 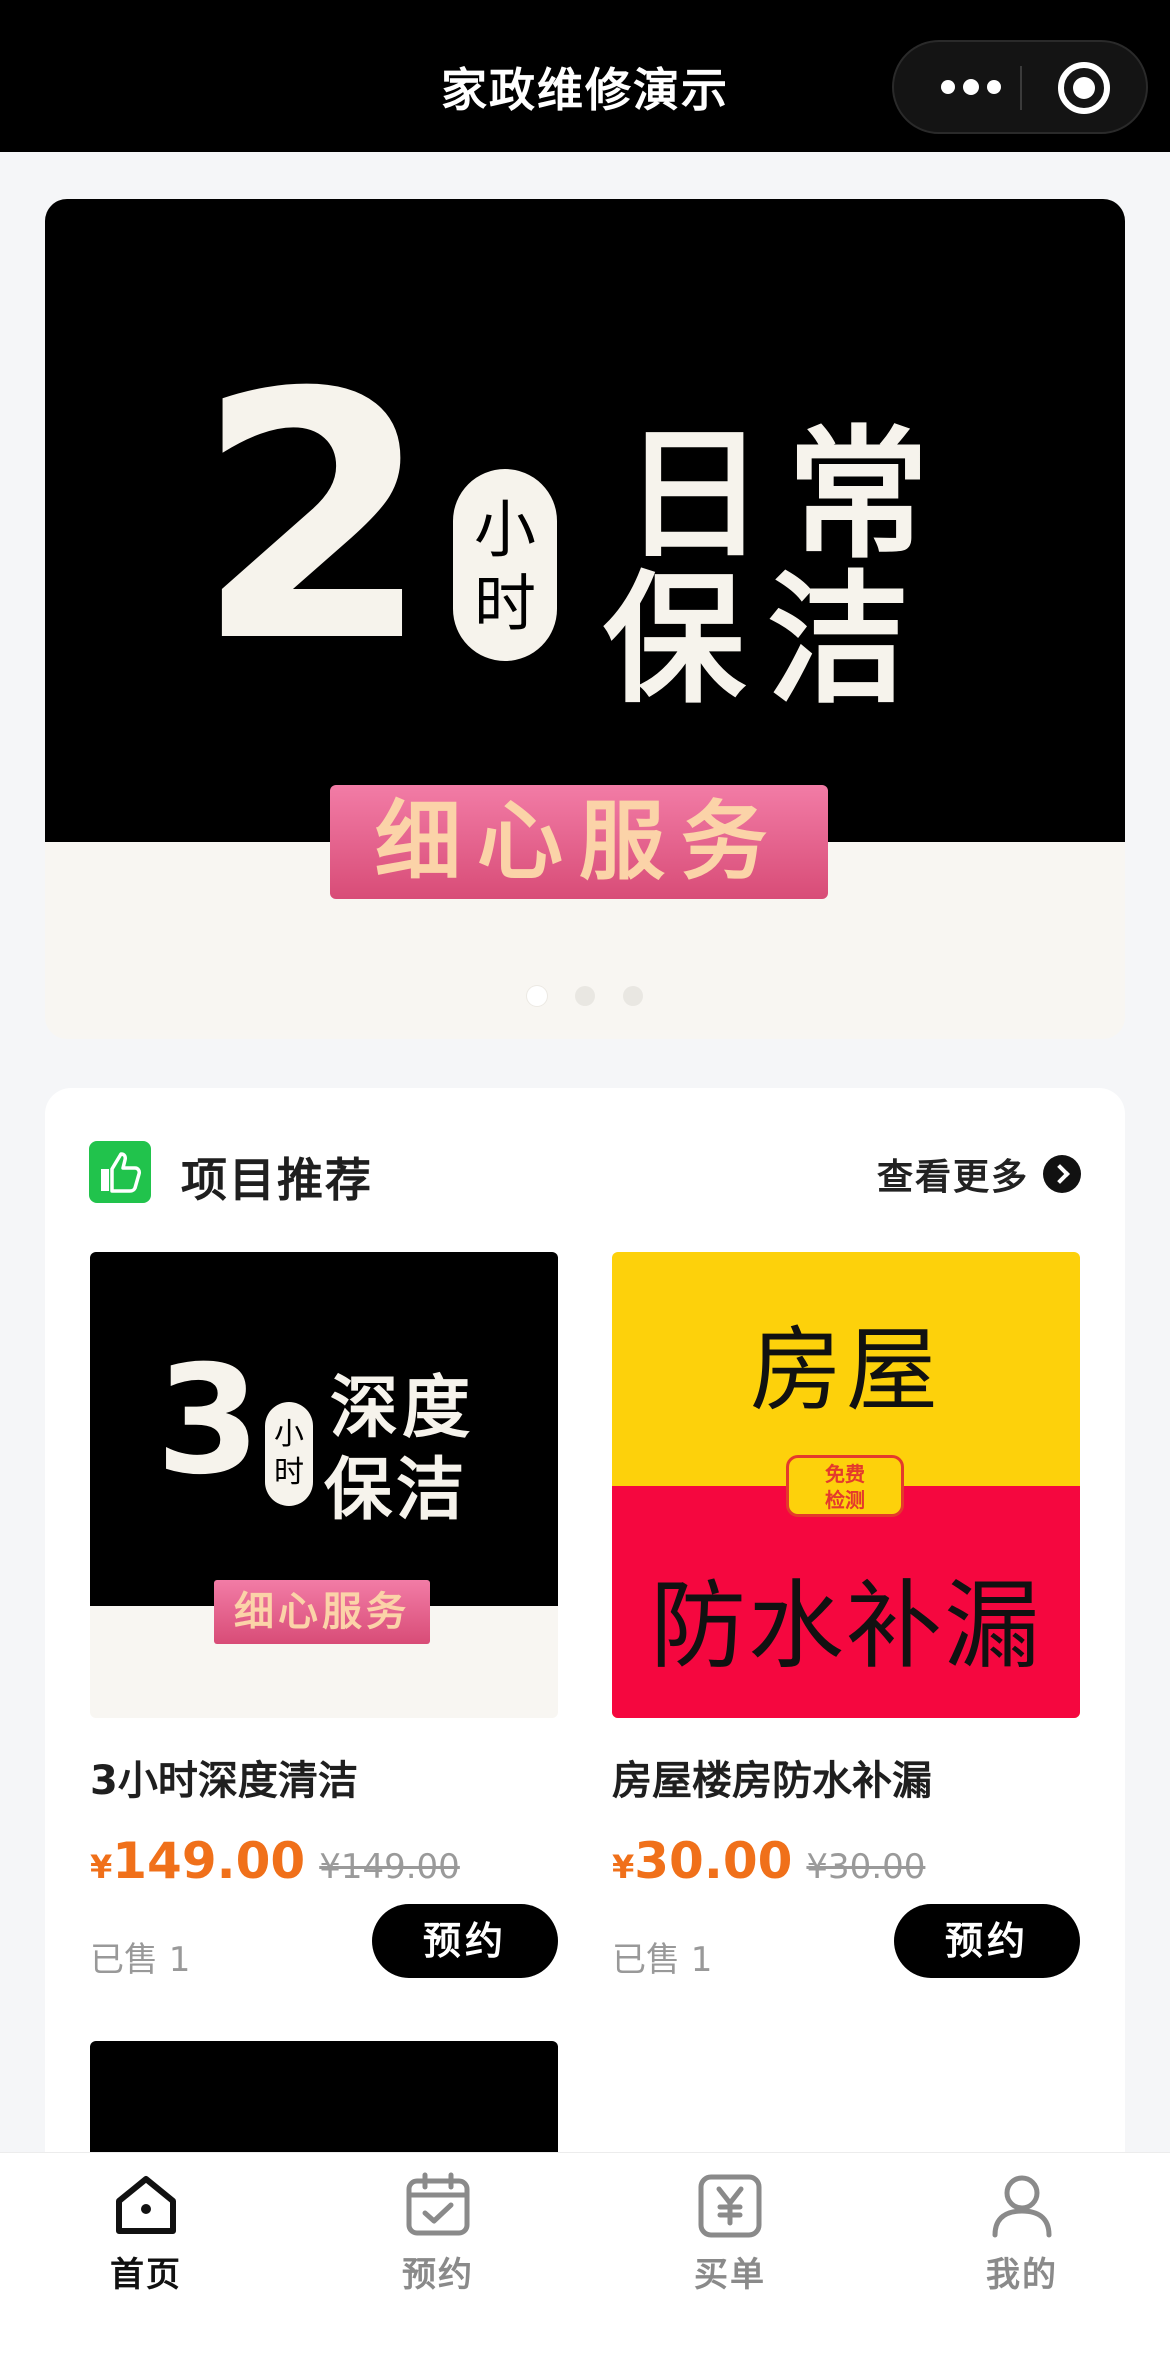 What do you see at coordinates (224, 1777) in the screenshot?
I see `product-name: 3小时深度清洁` at bounding box center [224, 1777].